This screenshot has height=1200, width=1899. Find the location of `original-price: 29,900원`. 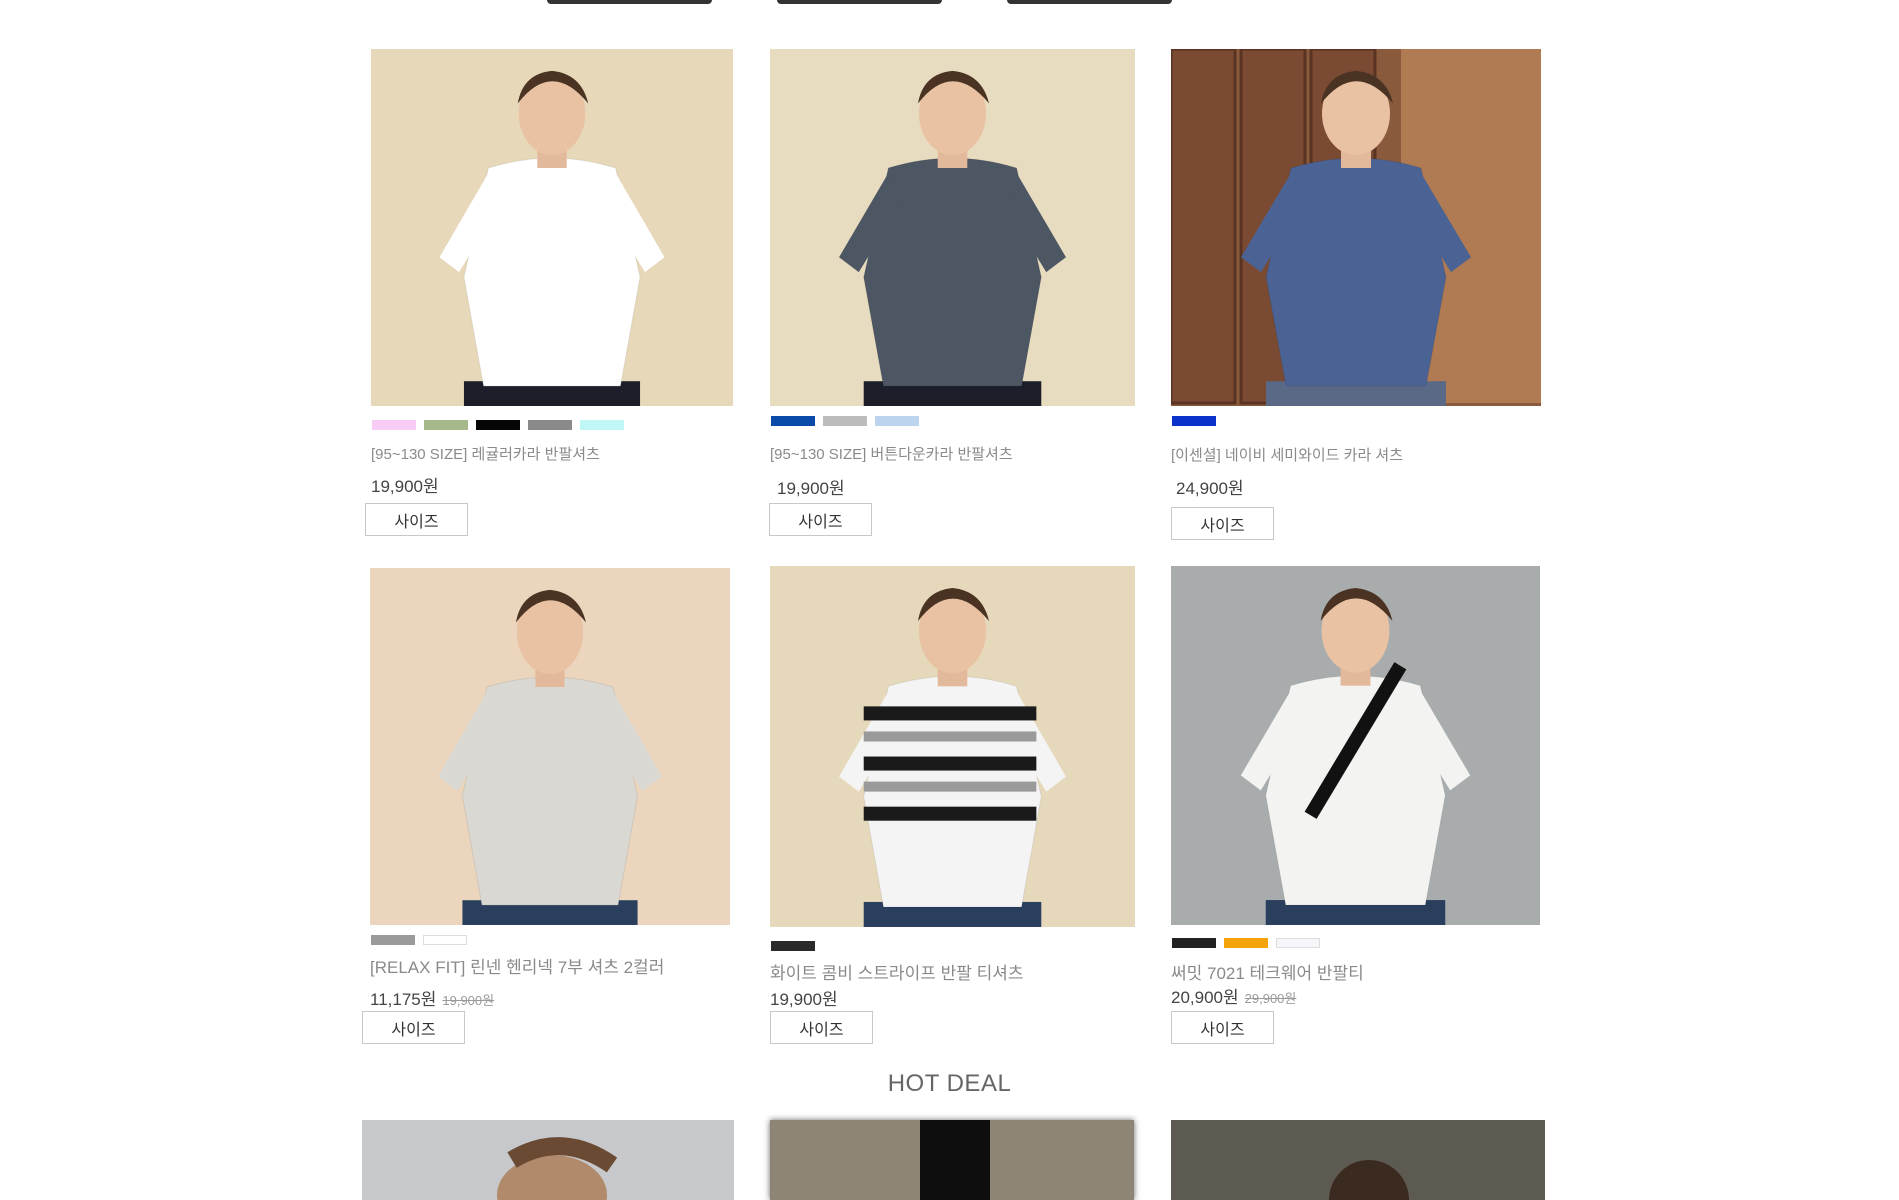

original-price: 29,900원 is located at coordinates (1270, 998).